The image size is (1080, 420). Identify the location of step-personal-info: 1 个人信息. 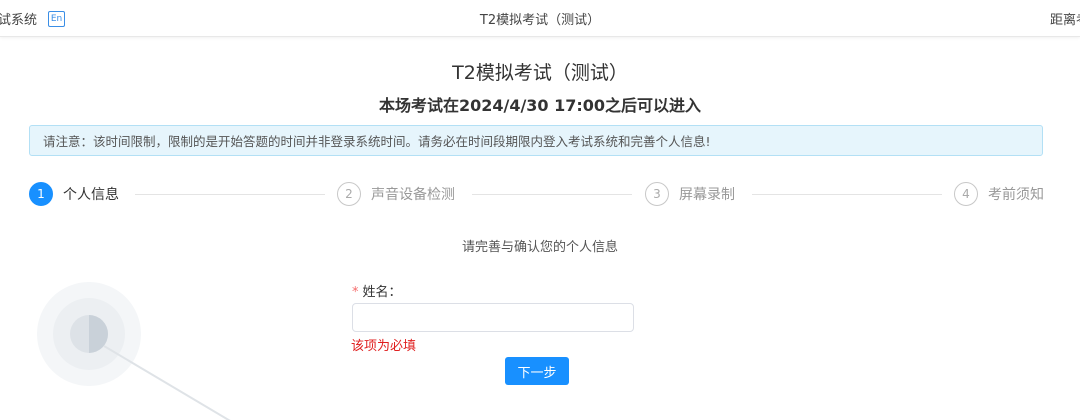
(74, 194).